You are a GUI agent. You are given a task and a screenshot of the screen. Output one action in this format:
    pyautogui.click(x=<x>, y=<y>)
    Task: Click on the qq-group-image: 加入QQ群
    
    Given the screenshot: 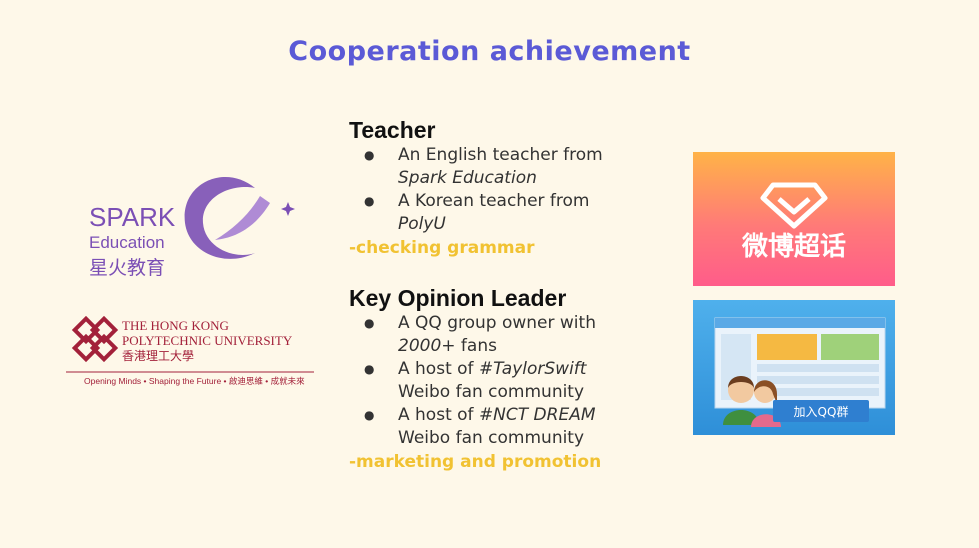 What is the action you would take?
    pyautogui.click(x=794, y=367)
    